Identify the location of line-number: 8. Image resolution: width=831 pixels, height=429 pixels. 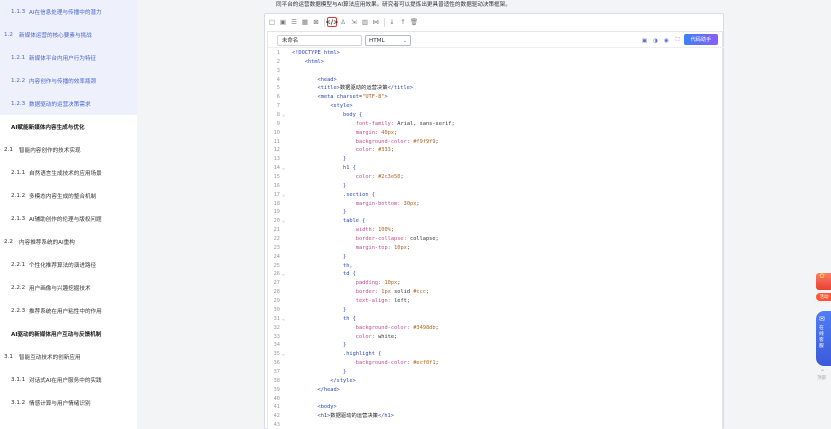
(278, 115).